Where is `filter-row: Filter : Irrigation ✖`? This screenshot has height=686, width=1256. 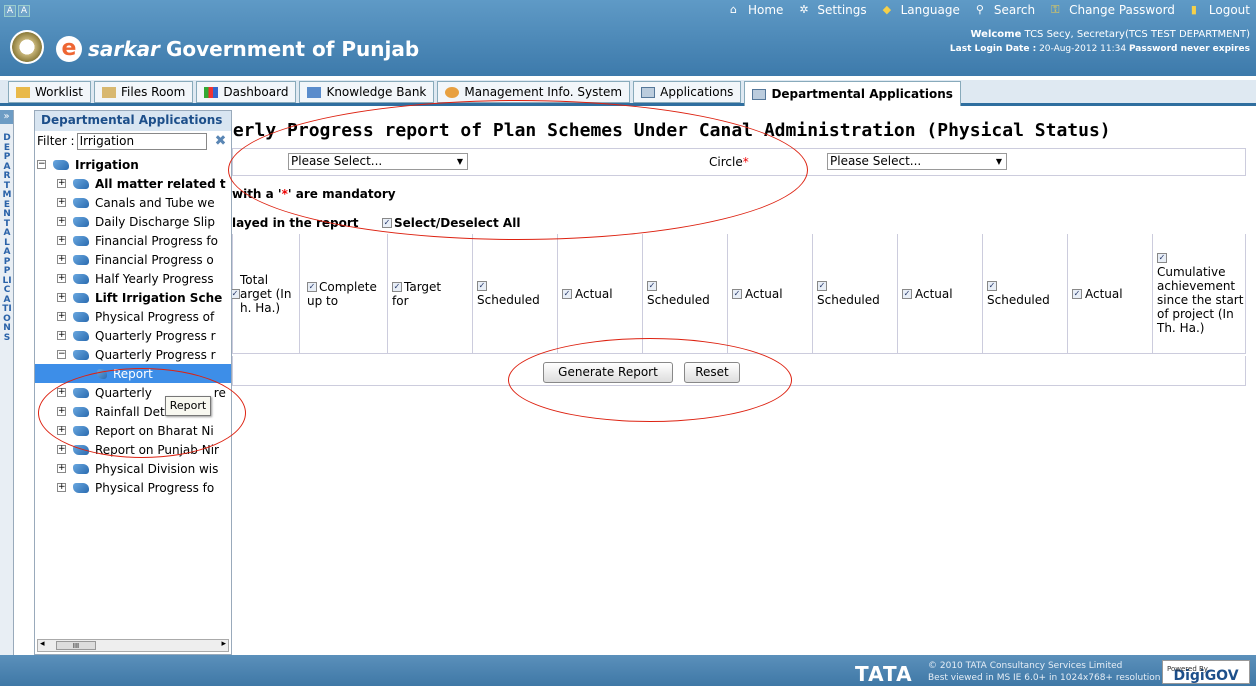
filter-row: Filter : Irrigation ✖ is located at coordinates (132, 141).